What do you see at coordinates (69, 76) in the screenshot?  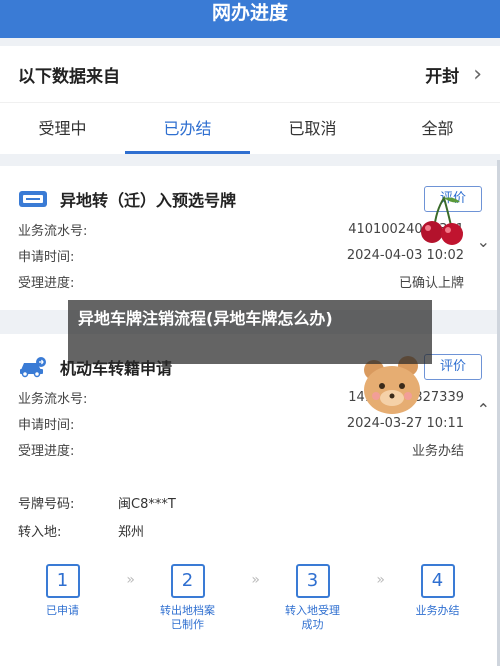 I see `data-source-label: 以下数据来自` at bounding box center [69, 76].